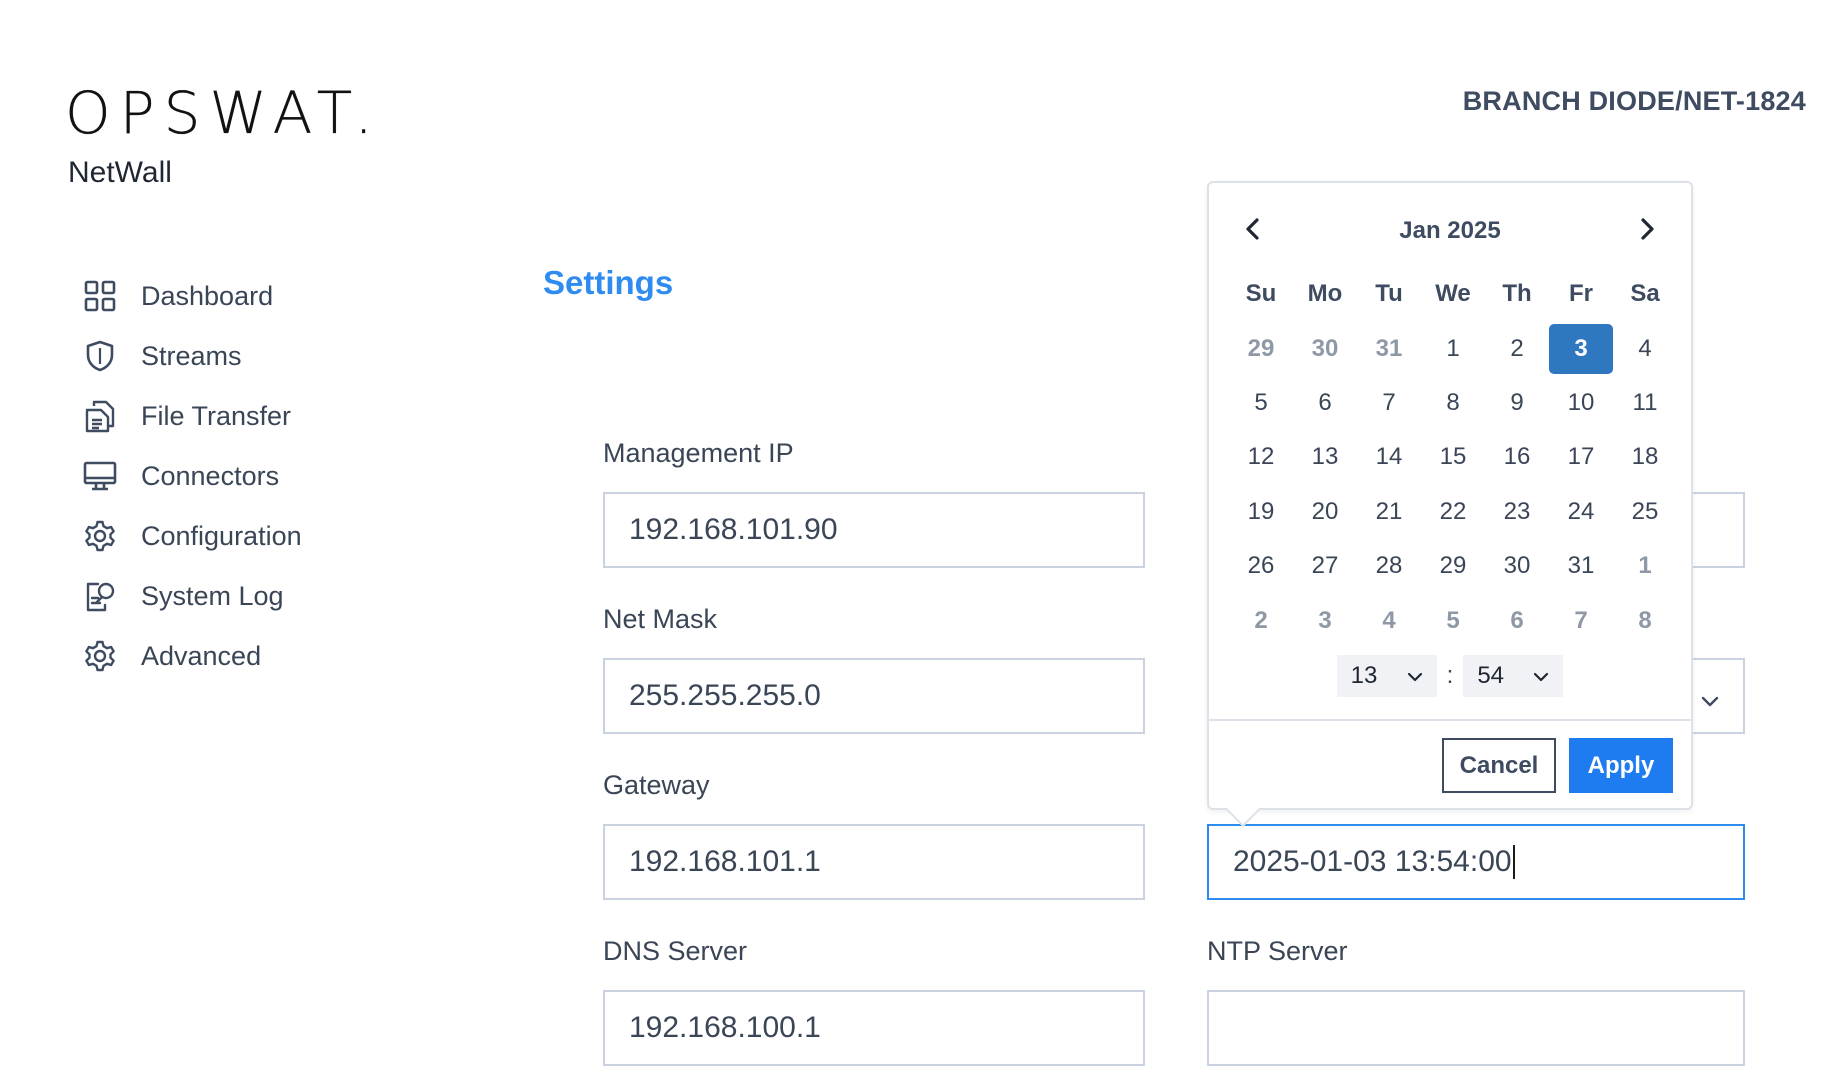  I want to click on hour-value: 13, so click(1364, 675).